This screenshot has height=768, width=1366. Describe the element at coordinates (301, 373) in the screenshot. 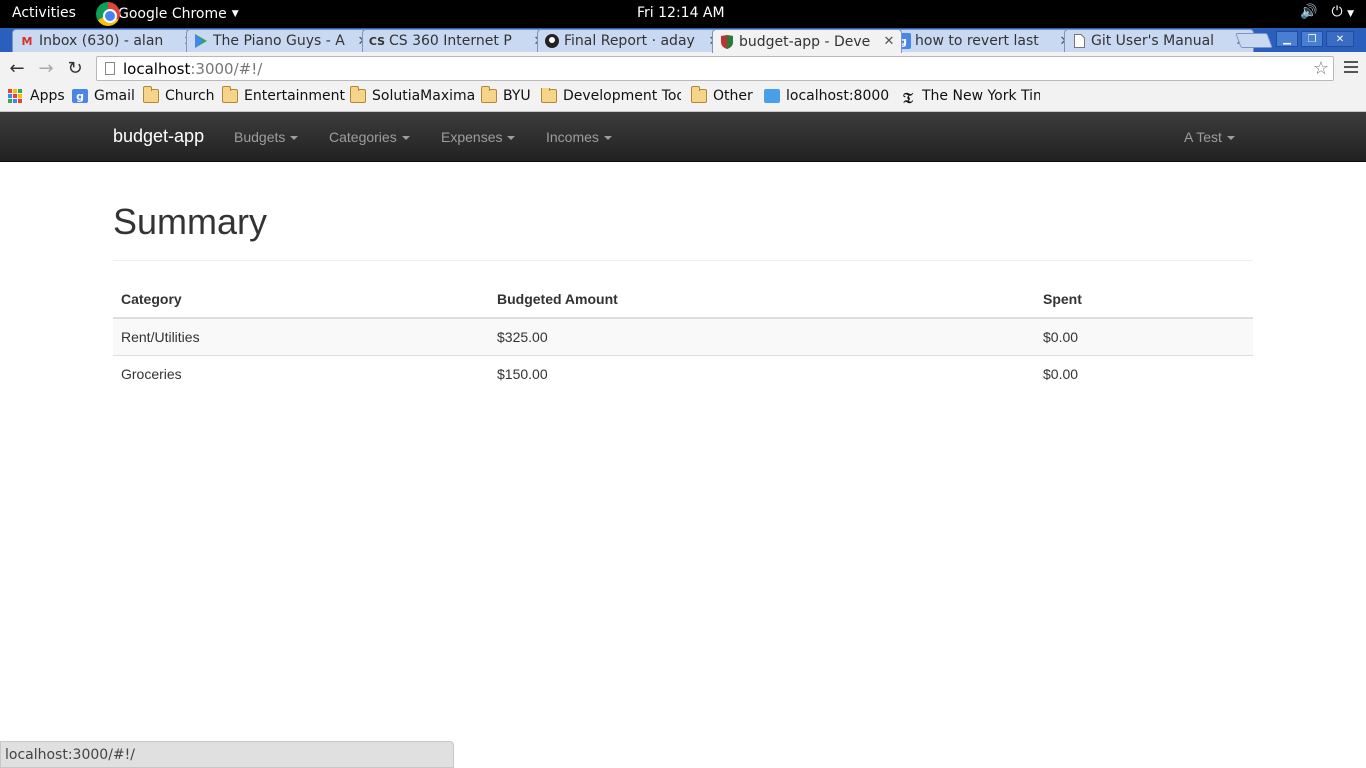

I see `cell-category: Groceries` at that location.